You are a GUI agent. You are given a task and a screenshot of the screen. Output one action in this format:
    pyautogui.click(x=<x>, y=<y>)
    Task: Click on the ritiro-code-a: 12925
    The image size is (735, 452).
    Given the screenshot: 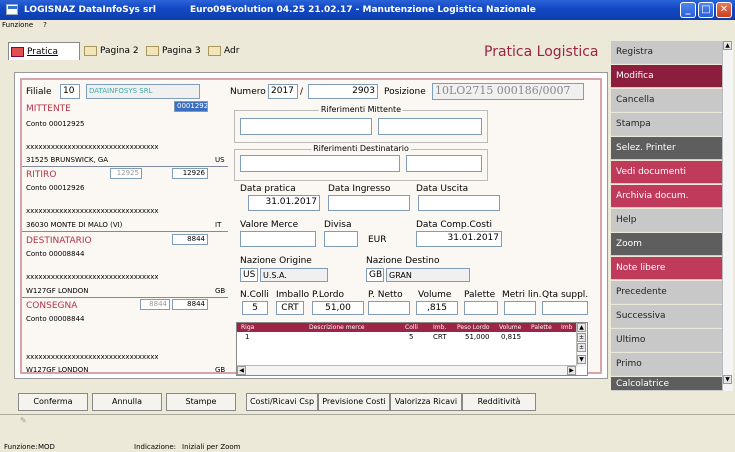 What is the action you would take?
    pyautogui.click(x=126, y=173)
    